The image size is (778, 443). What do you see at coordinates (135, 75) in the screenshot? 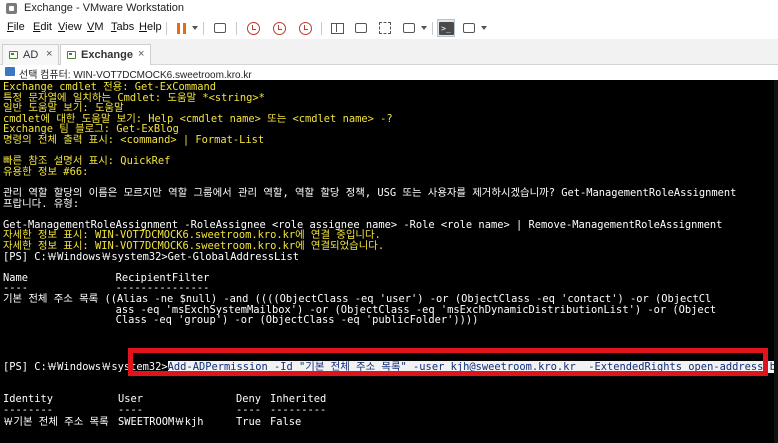
I see `connection-label: 선택 컴퓨터: WIN-VOT7DCMOCK6.sweetroom.kro.kr` at bounding box center [135, 75].